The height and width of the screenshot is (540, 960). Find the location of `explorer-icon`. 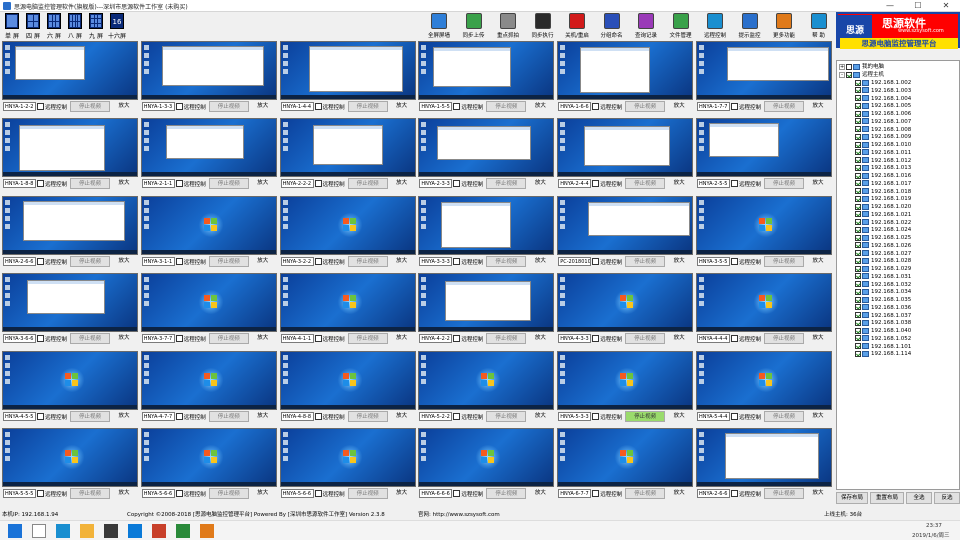

explorer-icon is located at coordinates (87, 531).